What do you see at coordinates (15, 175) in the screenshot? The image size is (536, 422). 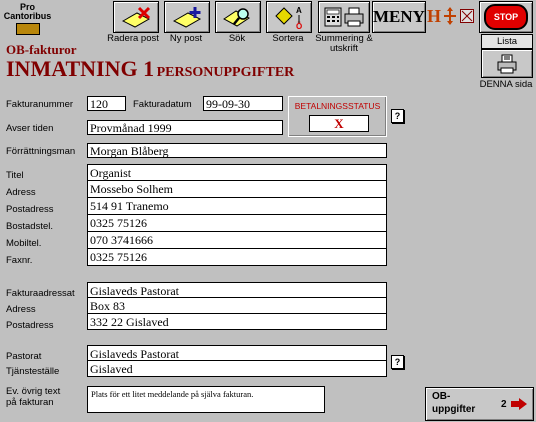 I see `titel-label: Titel` at bounding box center [15, 175].